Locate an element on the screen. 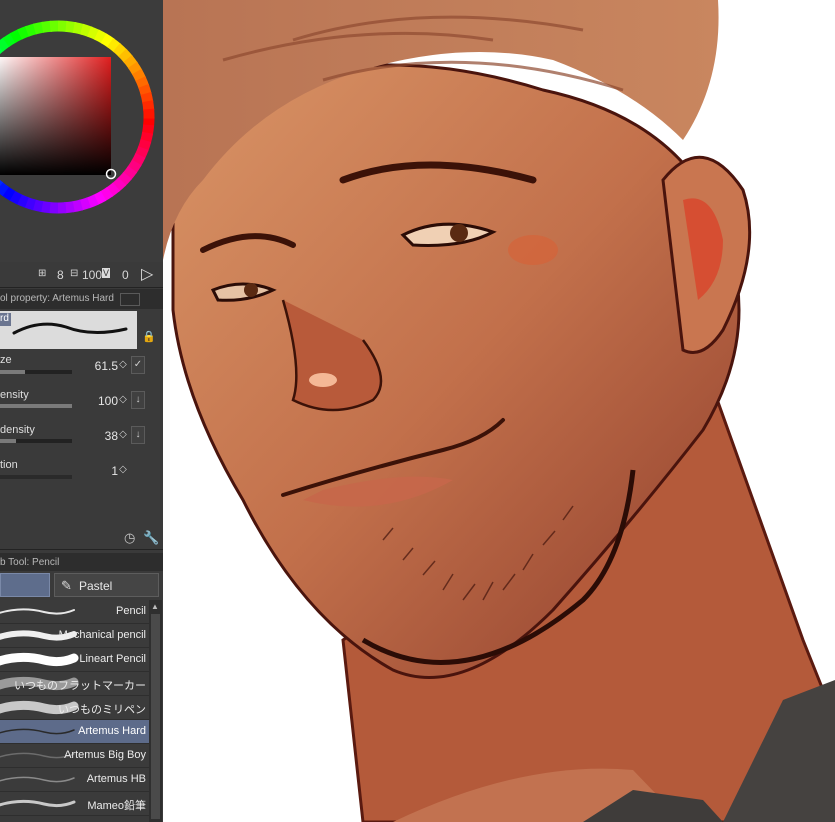 The image size is (835, 822). brush-name: Pencil is located at coordinates (131, 611).